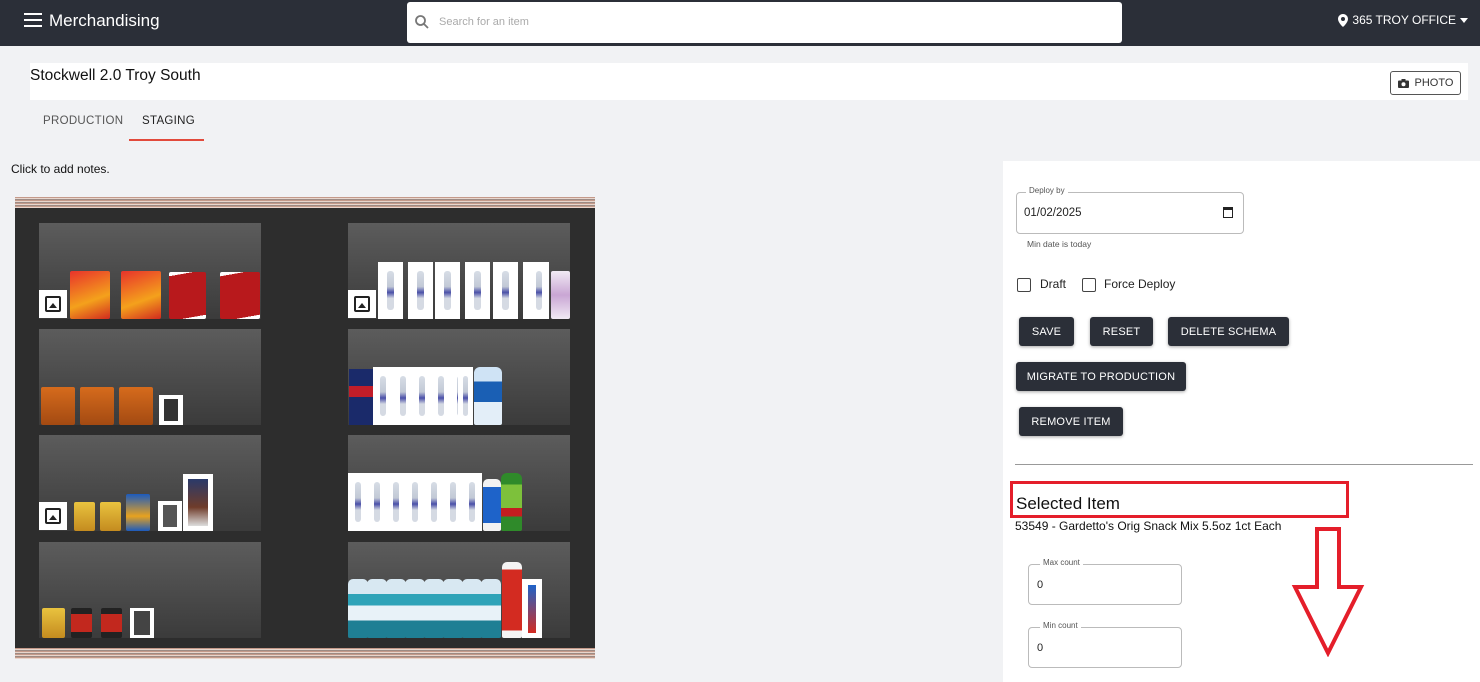 The height and width of the screenshot is (682, 1480). Describe the element at coordinates (305, 202) in the screenshot. I see `cooler-top-trim` at that location.